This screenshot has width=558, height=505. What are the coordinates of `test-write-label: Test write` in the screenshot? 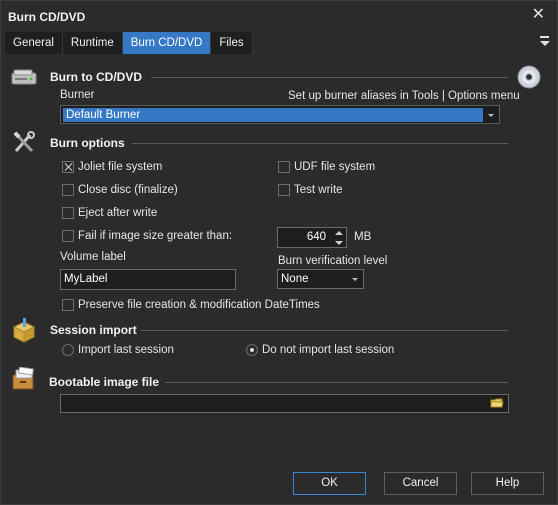 It's located at (318, 190).